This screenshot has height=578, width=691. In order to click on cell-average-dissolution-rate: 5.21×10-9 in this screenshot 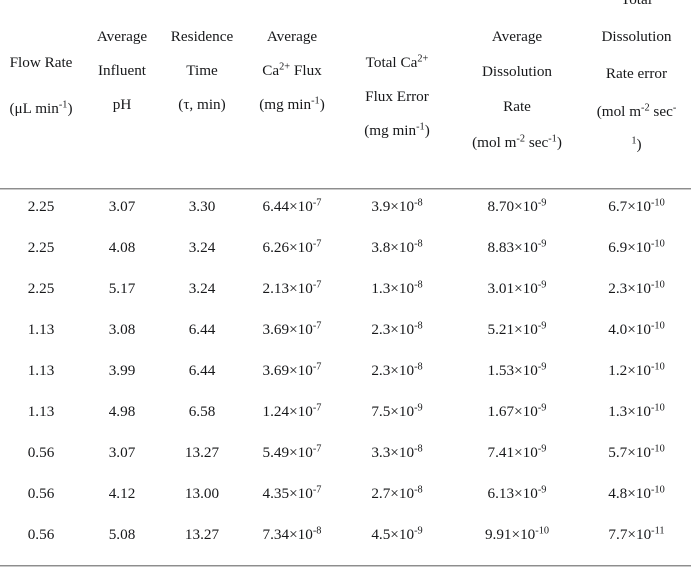, I will do `click(517, 329)`.